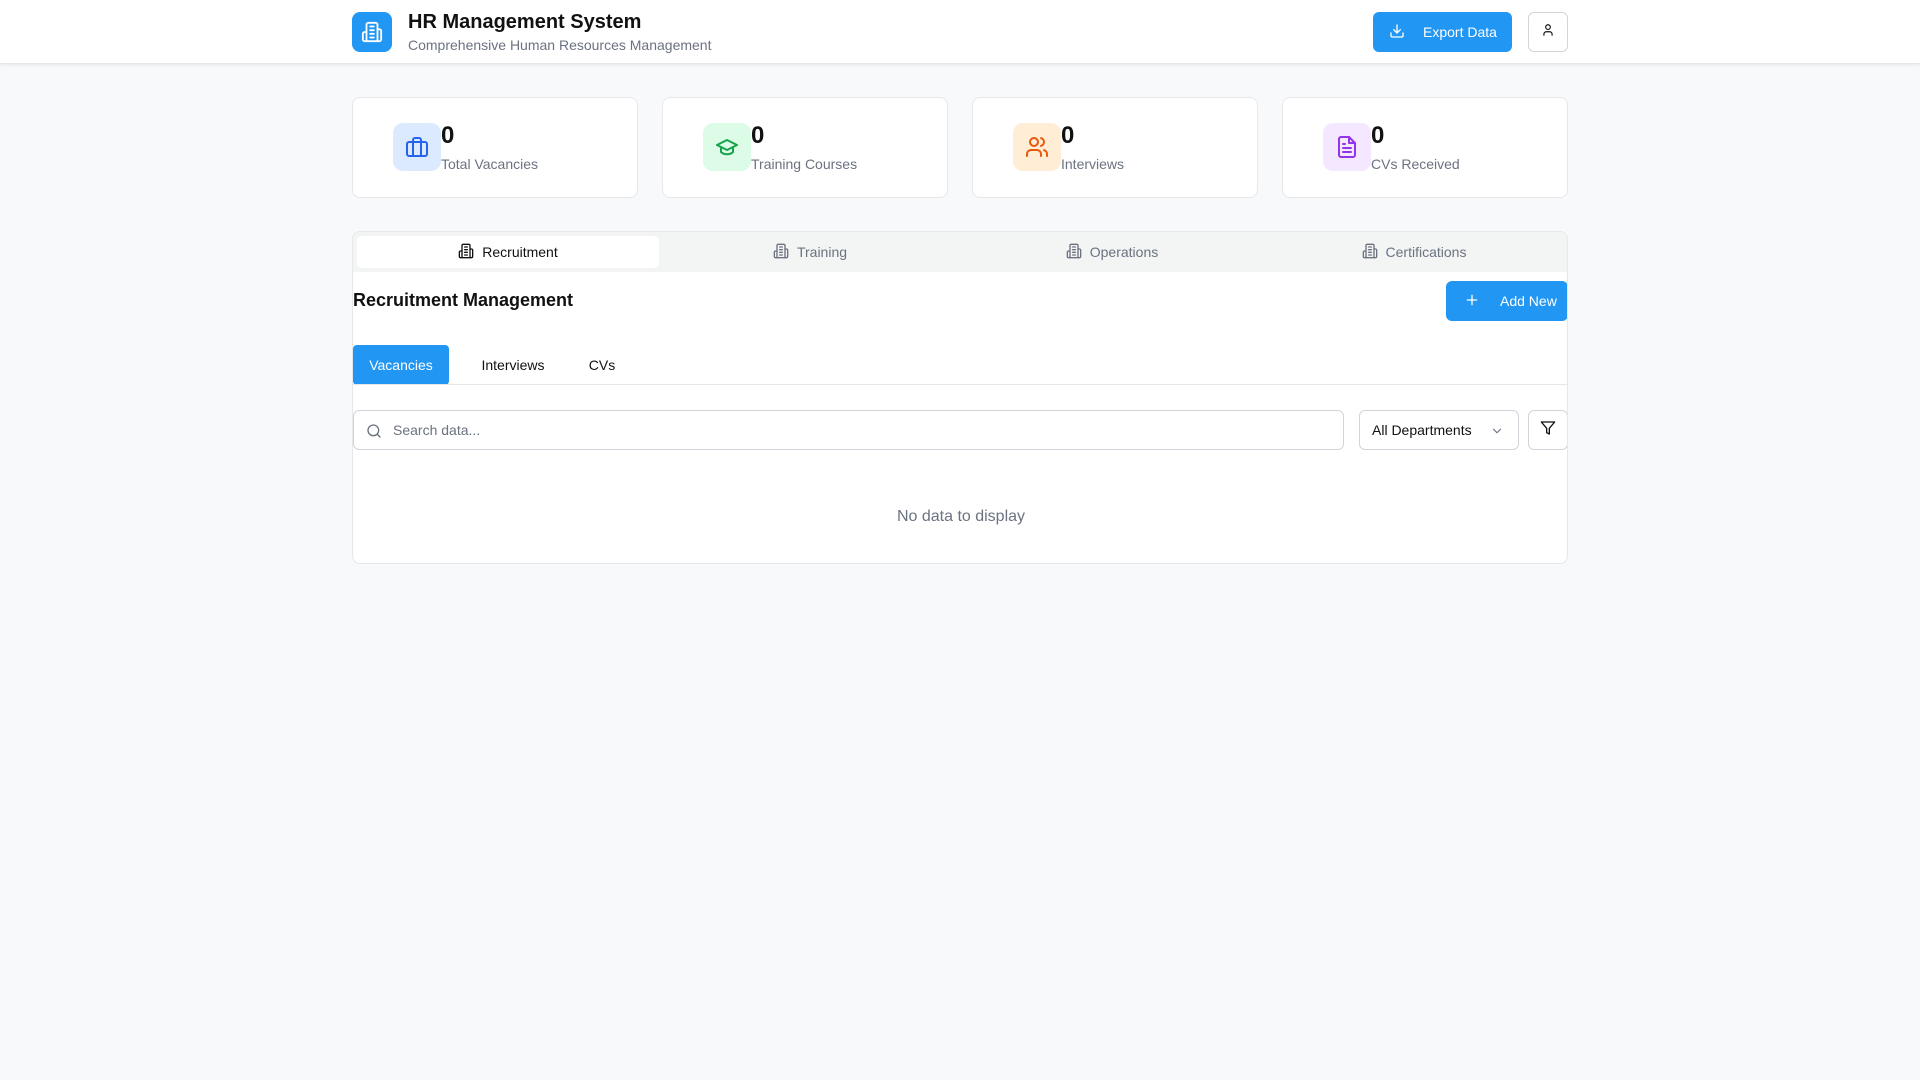 The height and width of the screenshot is (1080, 1920). What do you see at coordinates (401, 365) in the screenshot?
I see `subtab-vacancies: Vacancies` at bounding box center [401, 365].